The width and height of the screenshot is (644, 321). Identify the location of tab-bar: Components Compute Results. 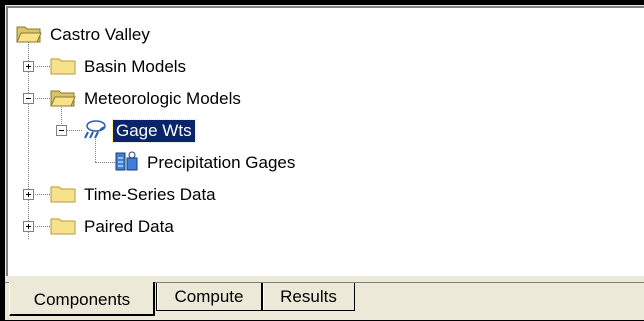
(324, 301).